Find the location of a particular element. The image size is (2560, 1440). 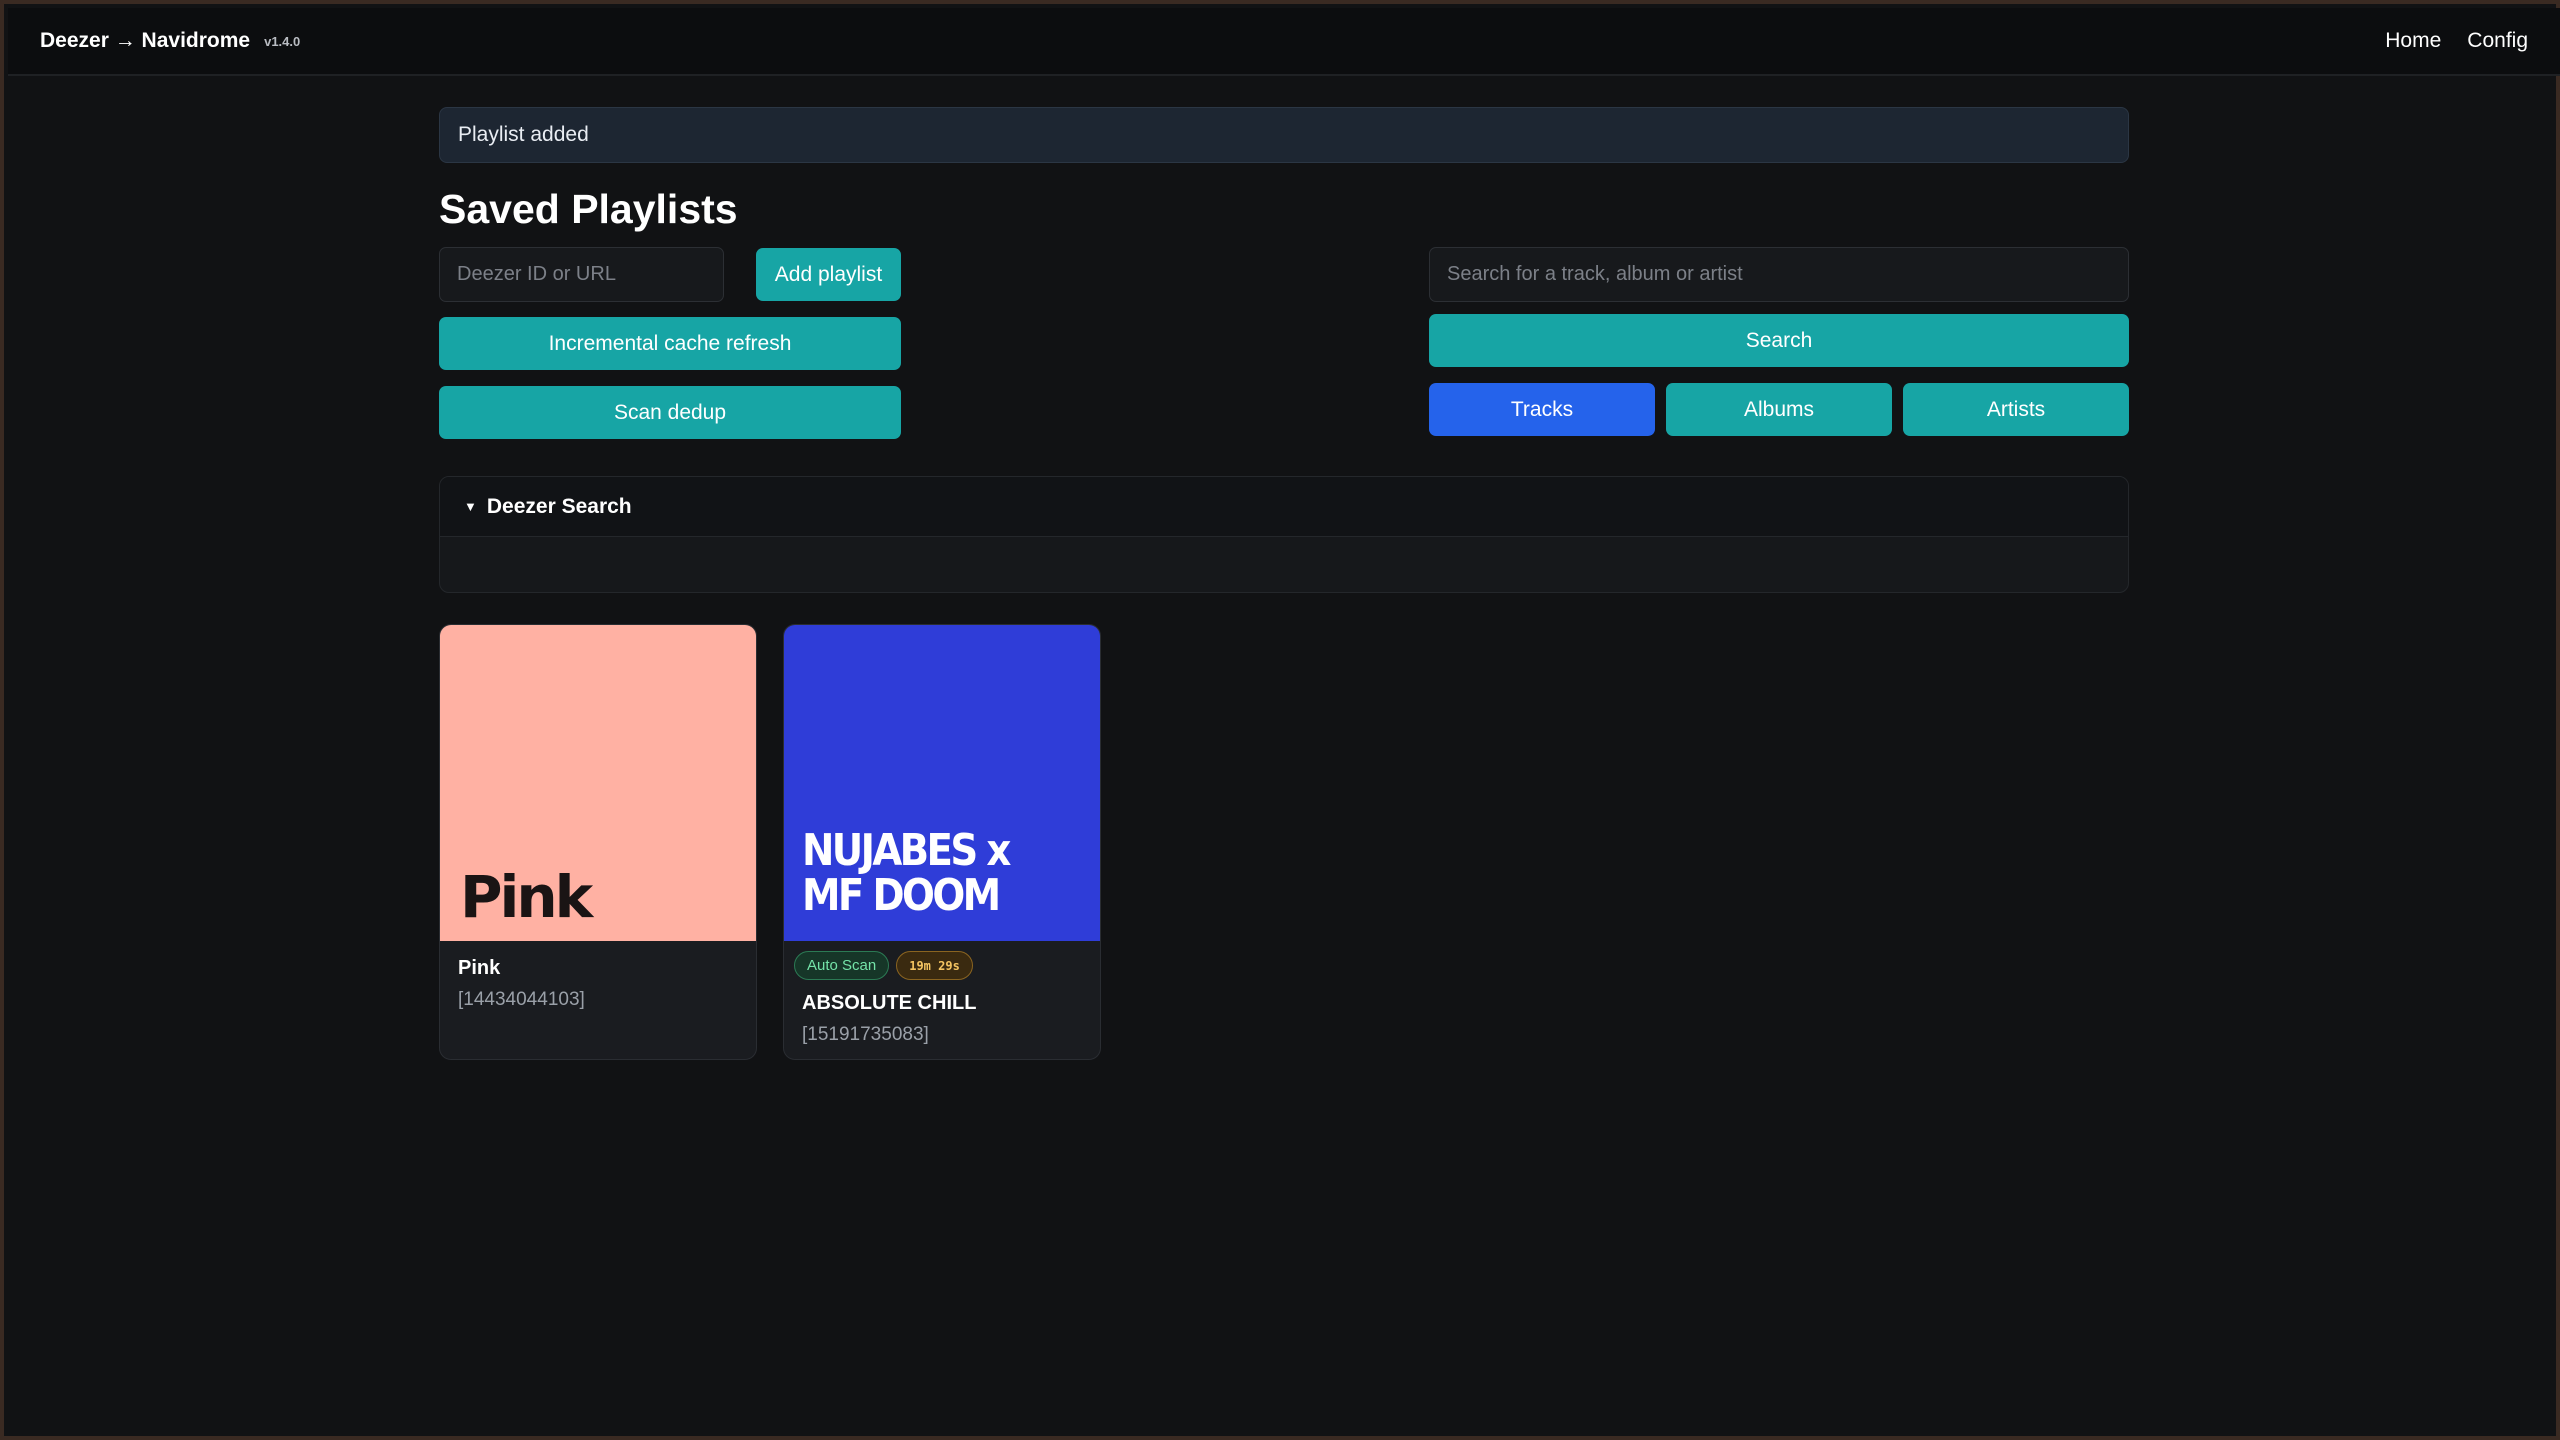

status-alert: Playlist added is located at coordinates (1284, 135).